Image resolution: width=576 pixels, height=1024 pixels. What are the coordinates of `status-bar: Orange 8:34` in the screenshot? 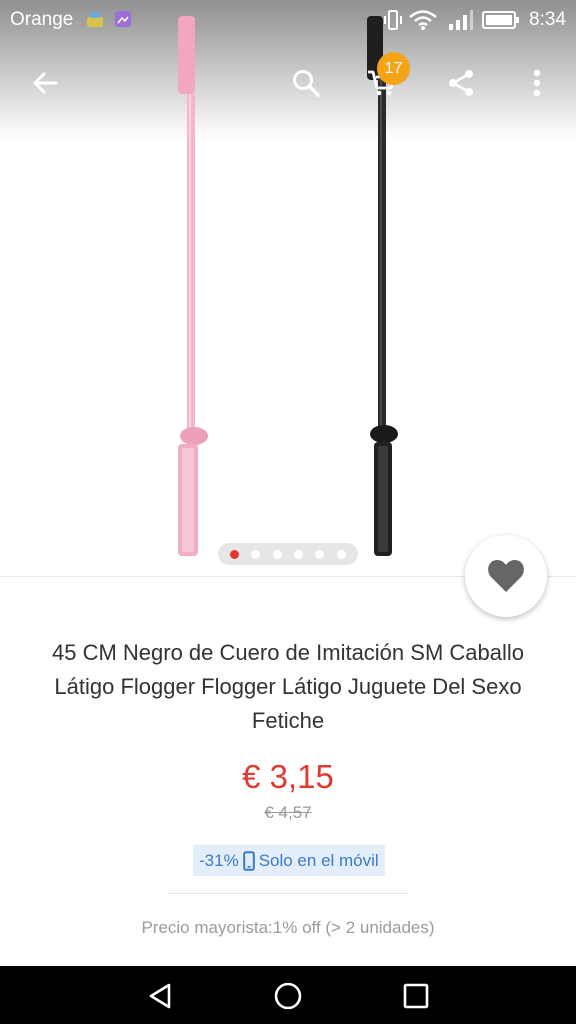 It's located at (288, 20).